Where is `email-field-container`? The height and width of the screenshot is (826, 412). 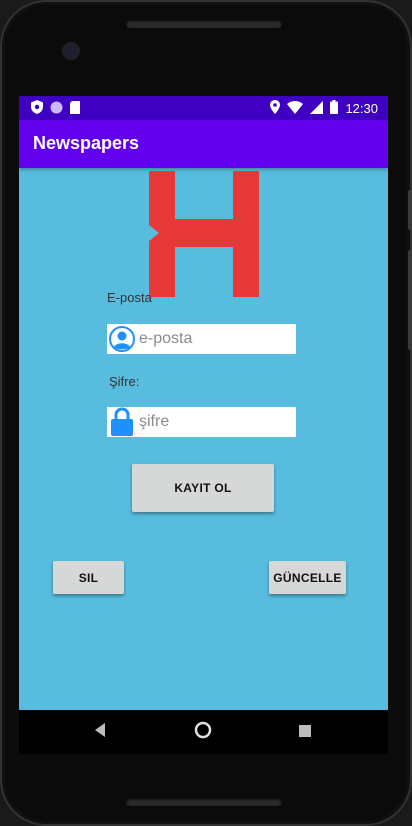
email-field-container is located at coordinates (201, 339).